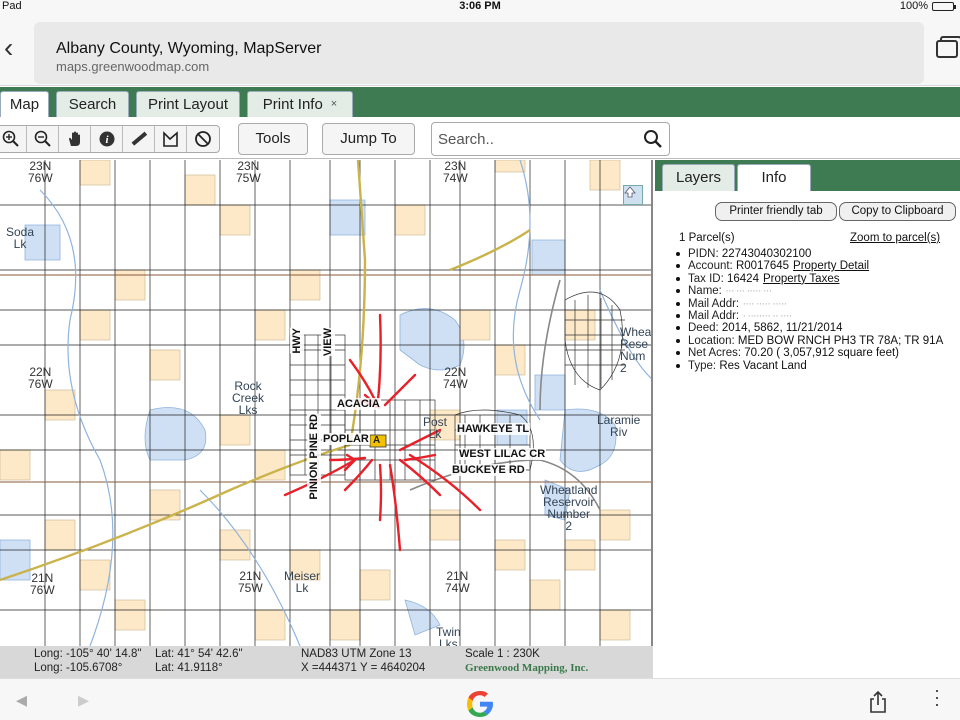  What do you see at coordinates (189, 668) in the screenshot?
I see `latitude-decimal: Lat: 41.9118°` at bounding box center [189, 668].